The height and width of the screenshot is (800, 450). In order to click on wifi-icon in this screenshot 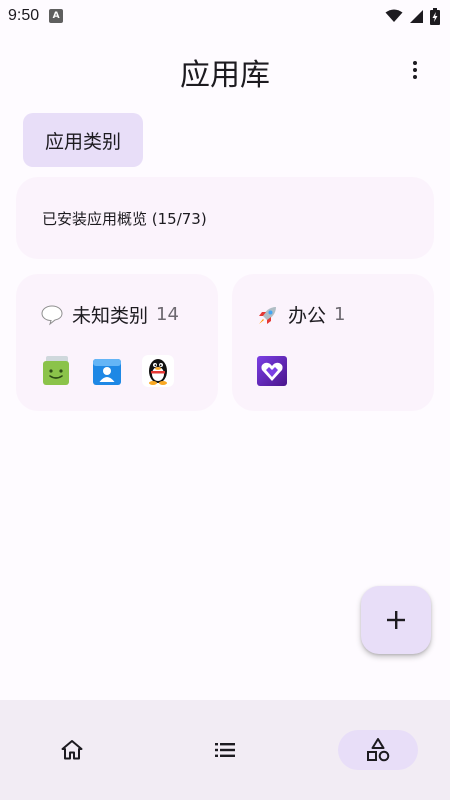, I will do `click(394, 15)`.